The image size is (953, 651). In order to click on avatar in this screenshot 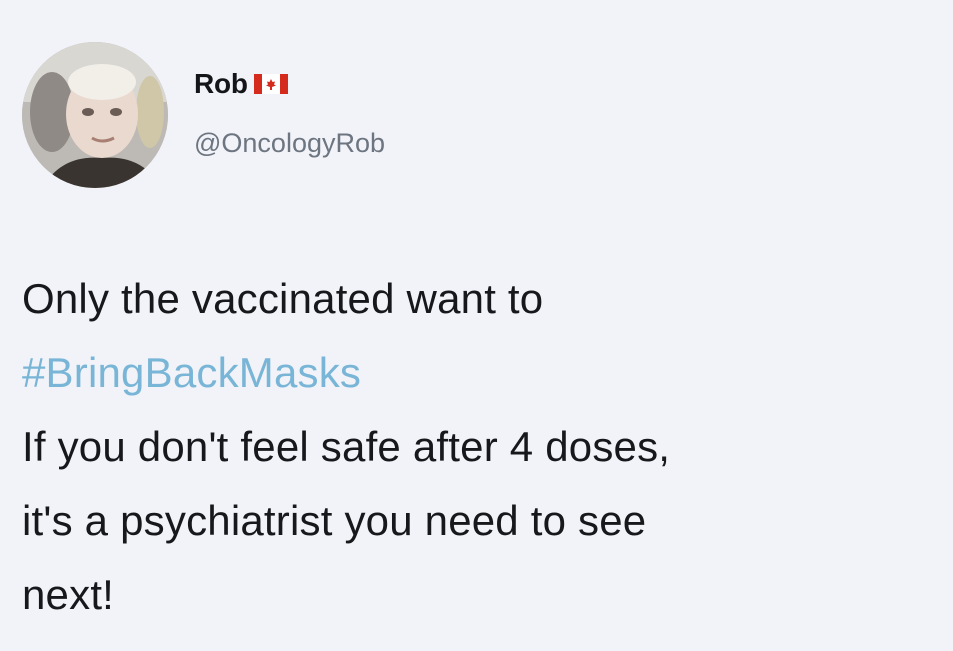, I will do `click(95, 115)`.